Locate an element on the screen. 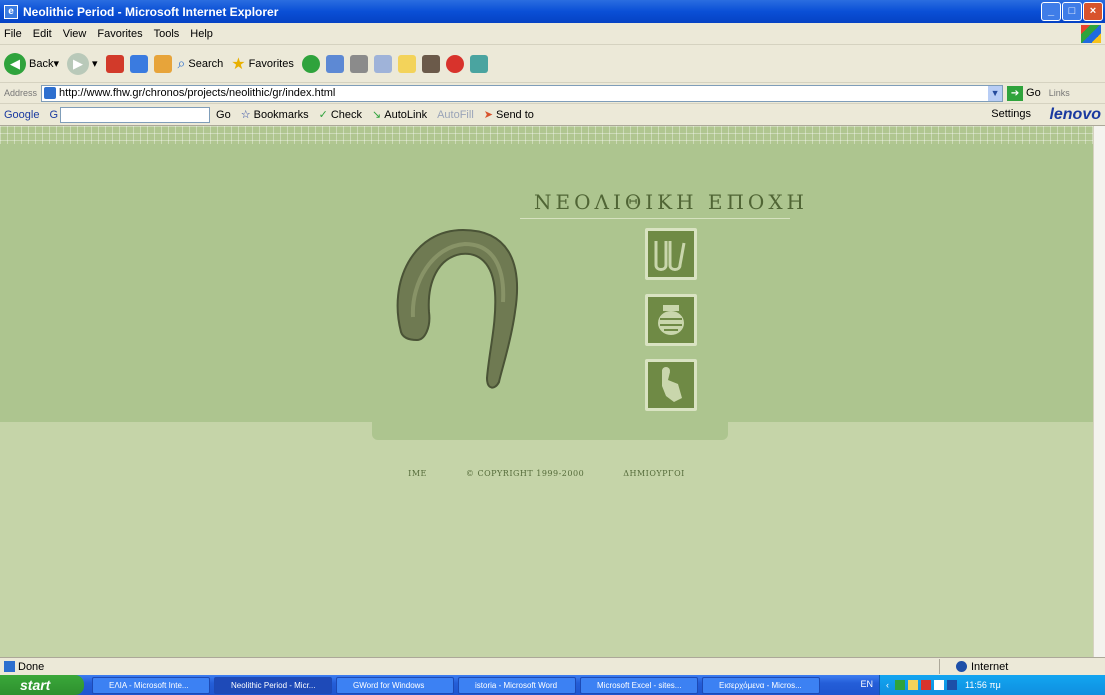 The height and width of the screenshot is (695, 1105). print-icon is located at coordinates (358, 63).